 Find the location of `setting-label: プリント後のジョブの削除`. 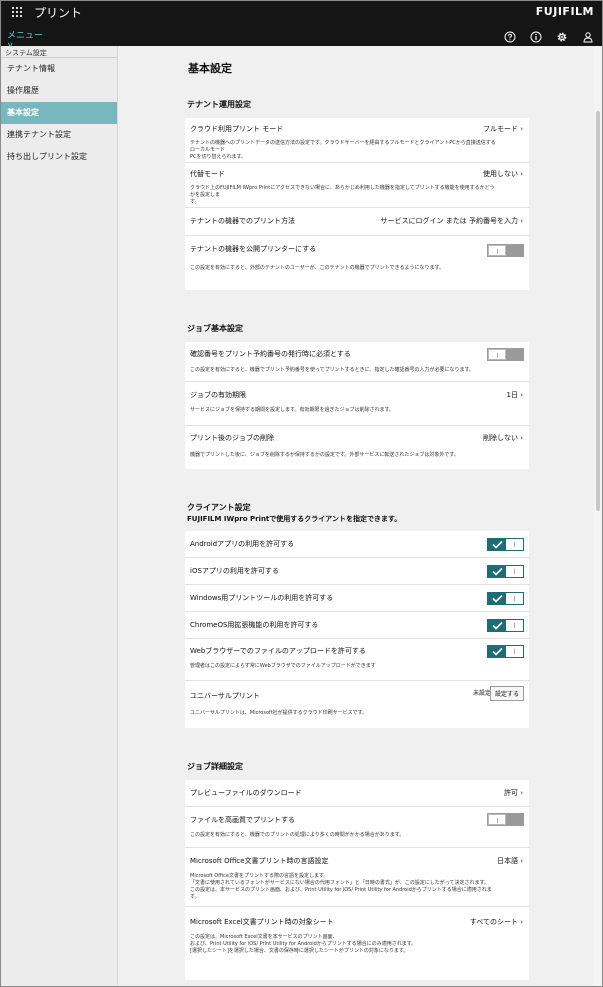

setting-label: プリント後のジョブの削除 is located at coordinates (232, 438).